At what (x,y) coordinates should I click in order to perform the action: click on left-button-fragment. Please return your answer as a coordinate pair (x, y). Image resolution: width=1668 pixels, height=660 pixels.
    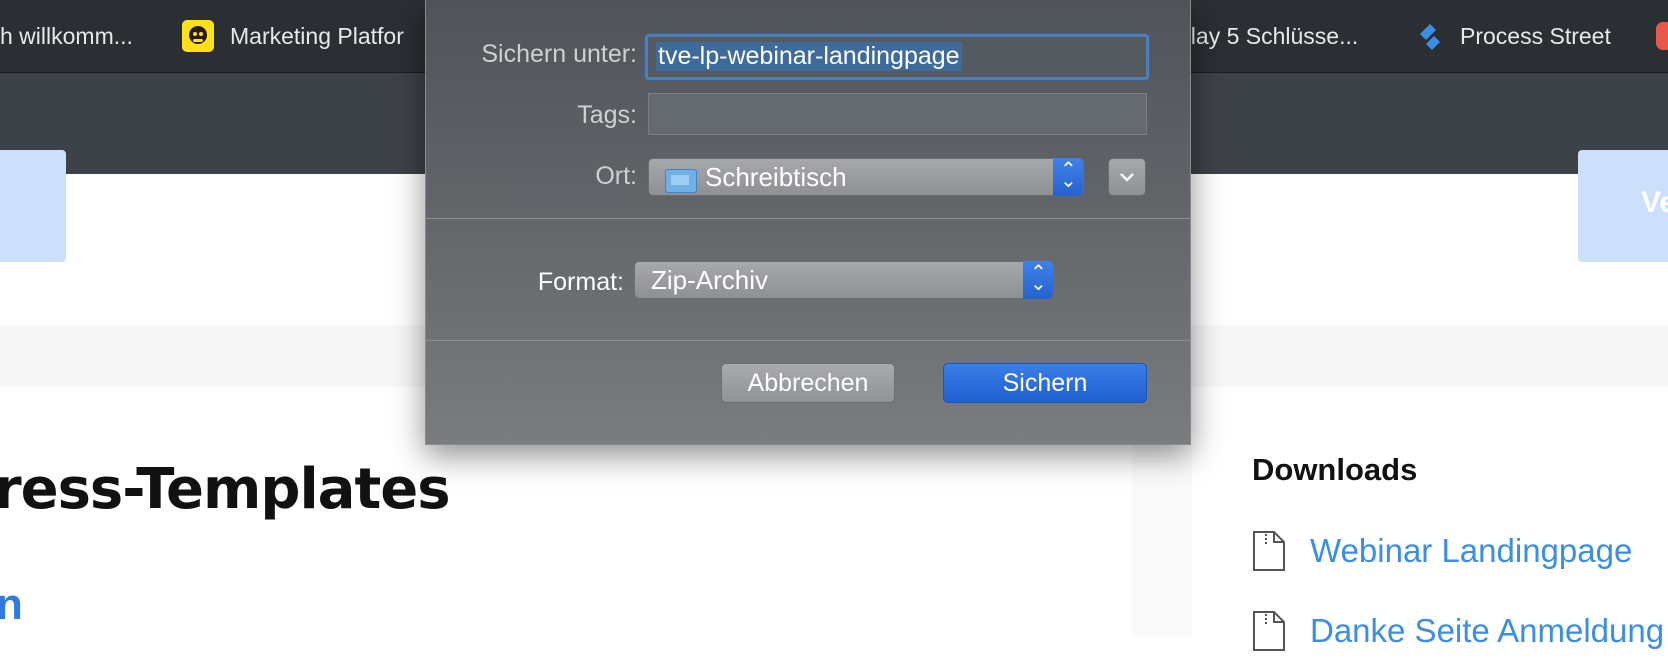
    Looking at the image, I should click on (33, 206).